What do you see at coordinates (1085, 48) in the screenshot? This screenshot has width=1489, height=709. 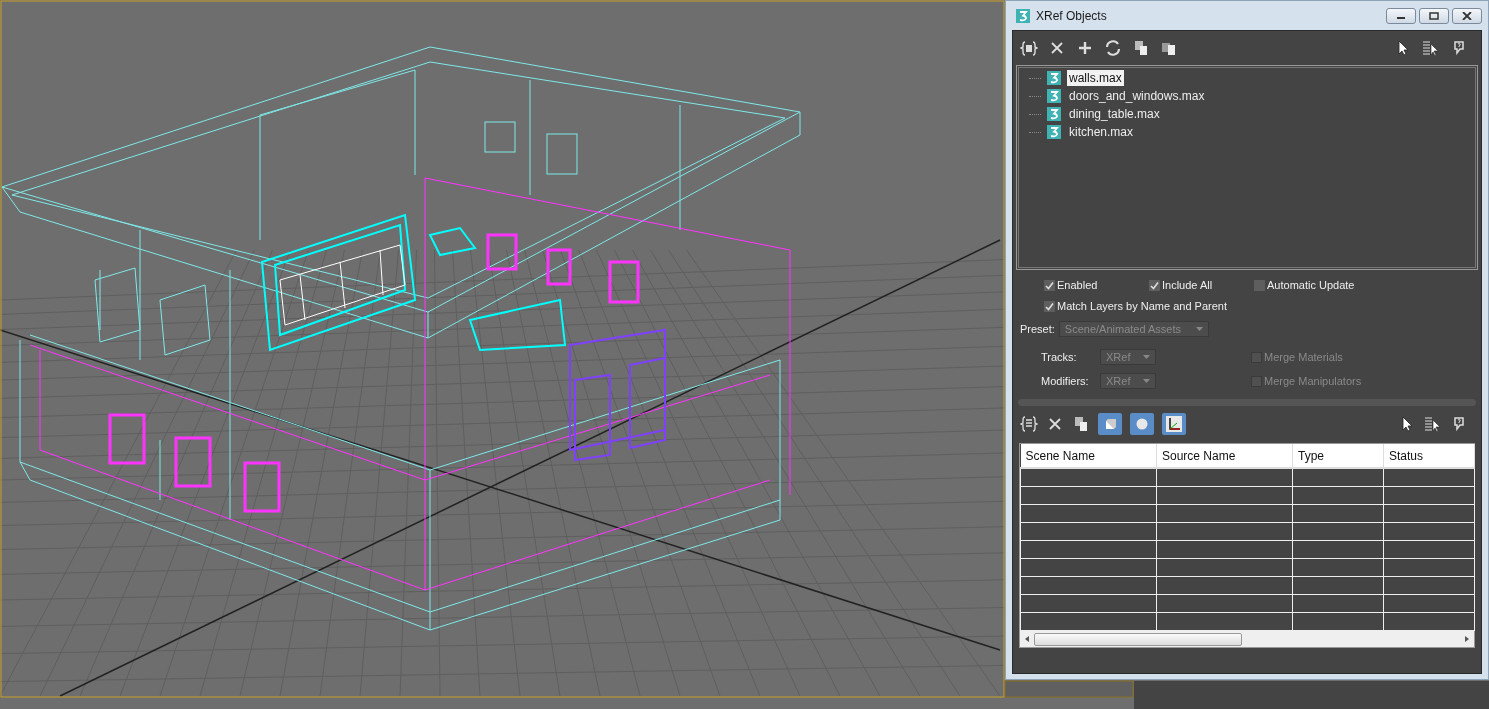 I see `add-icon` at bounding box center [1085, 48].